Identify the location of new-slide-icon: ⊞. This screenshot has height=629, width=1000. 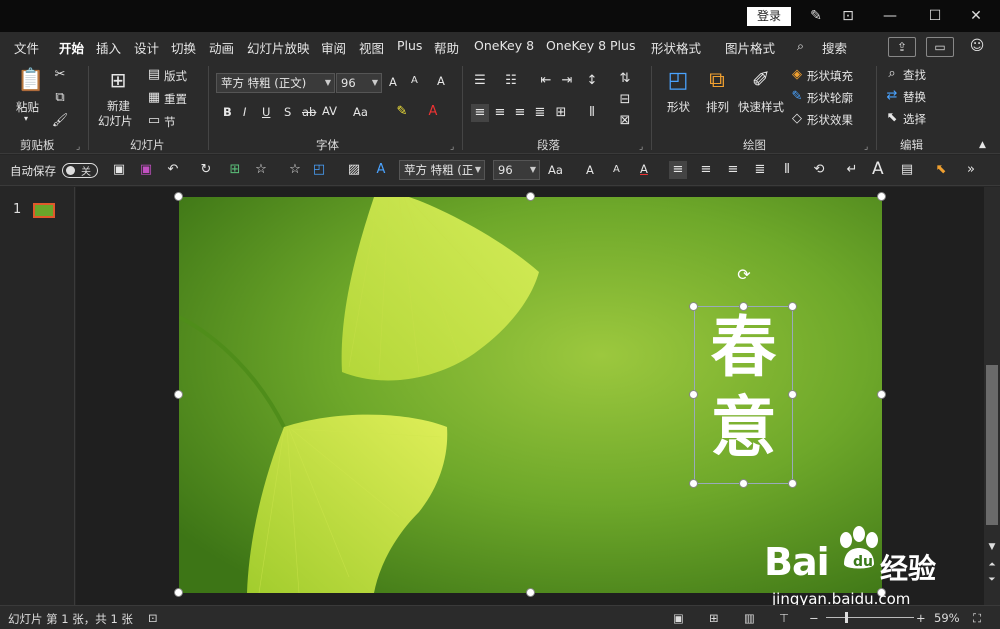
(118, 81).